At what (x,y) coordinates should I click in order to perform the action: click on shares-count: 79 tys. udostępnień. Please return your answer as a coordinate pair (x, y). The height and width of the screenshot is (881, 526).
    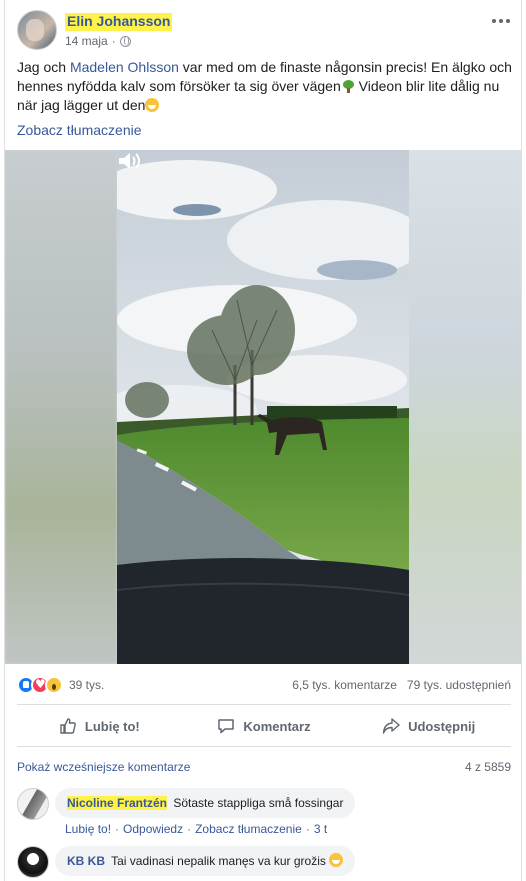
    Looking at the image, I should click on (459, 685).